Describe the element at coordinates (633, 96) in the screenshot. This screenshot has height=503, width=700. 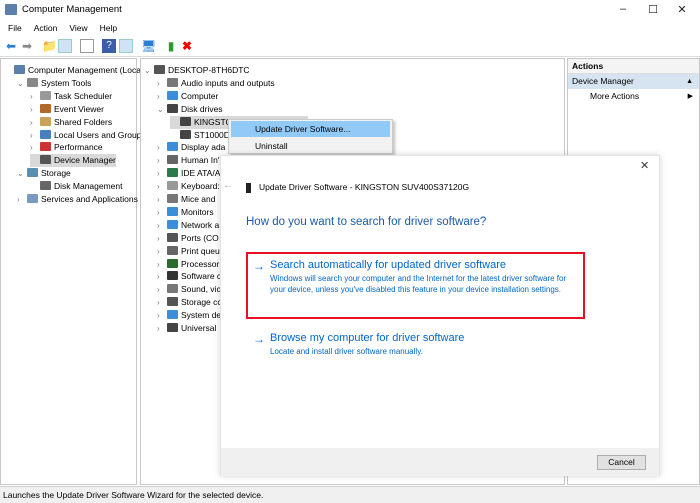
I see `more-actions: More Actions ▶` at that location.